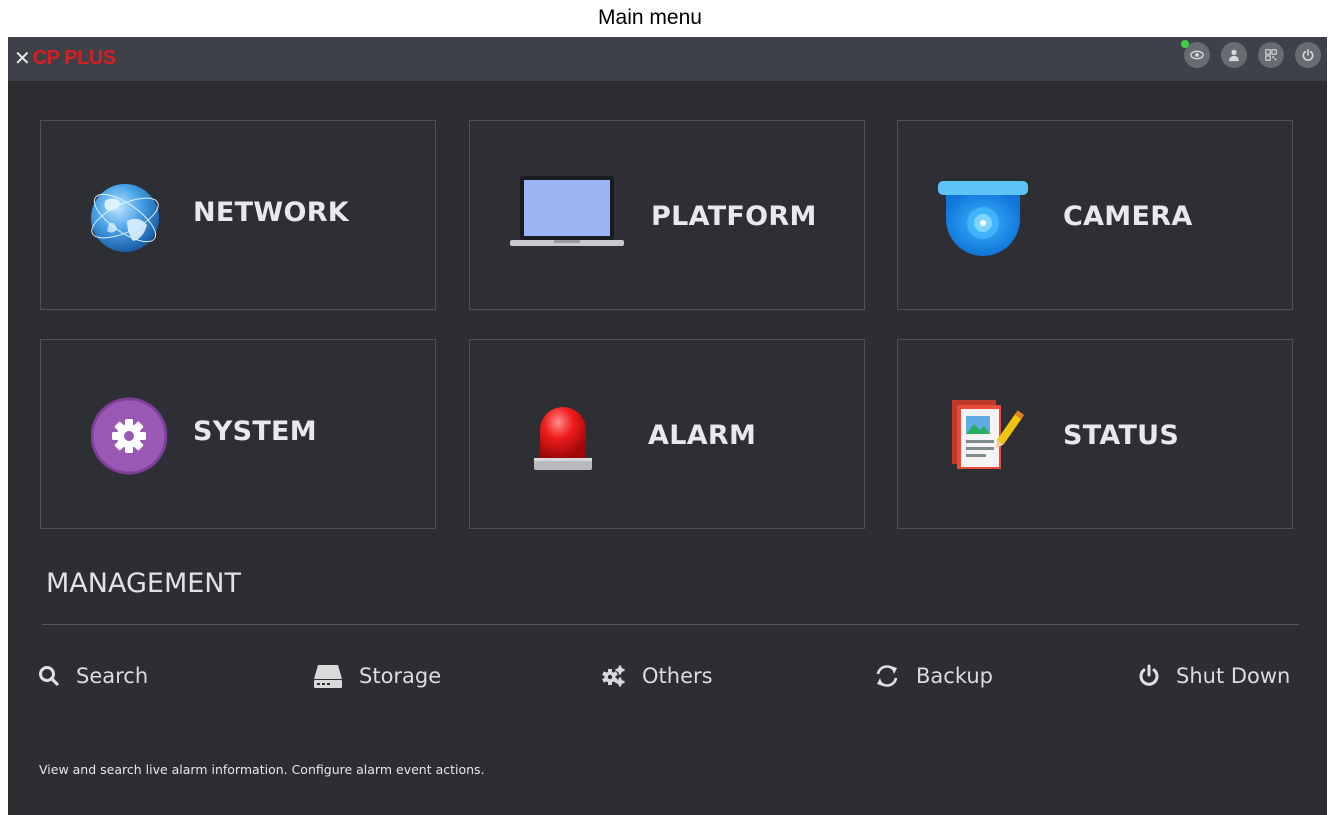 This screenshot has width=1335, height=815. What do you see at coordinates (1185, 44) in the screenshot?
I see `live-indicator` at bounding box center [1185, 44].